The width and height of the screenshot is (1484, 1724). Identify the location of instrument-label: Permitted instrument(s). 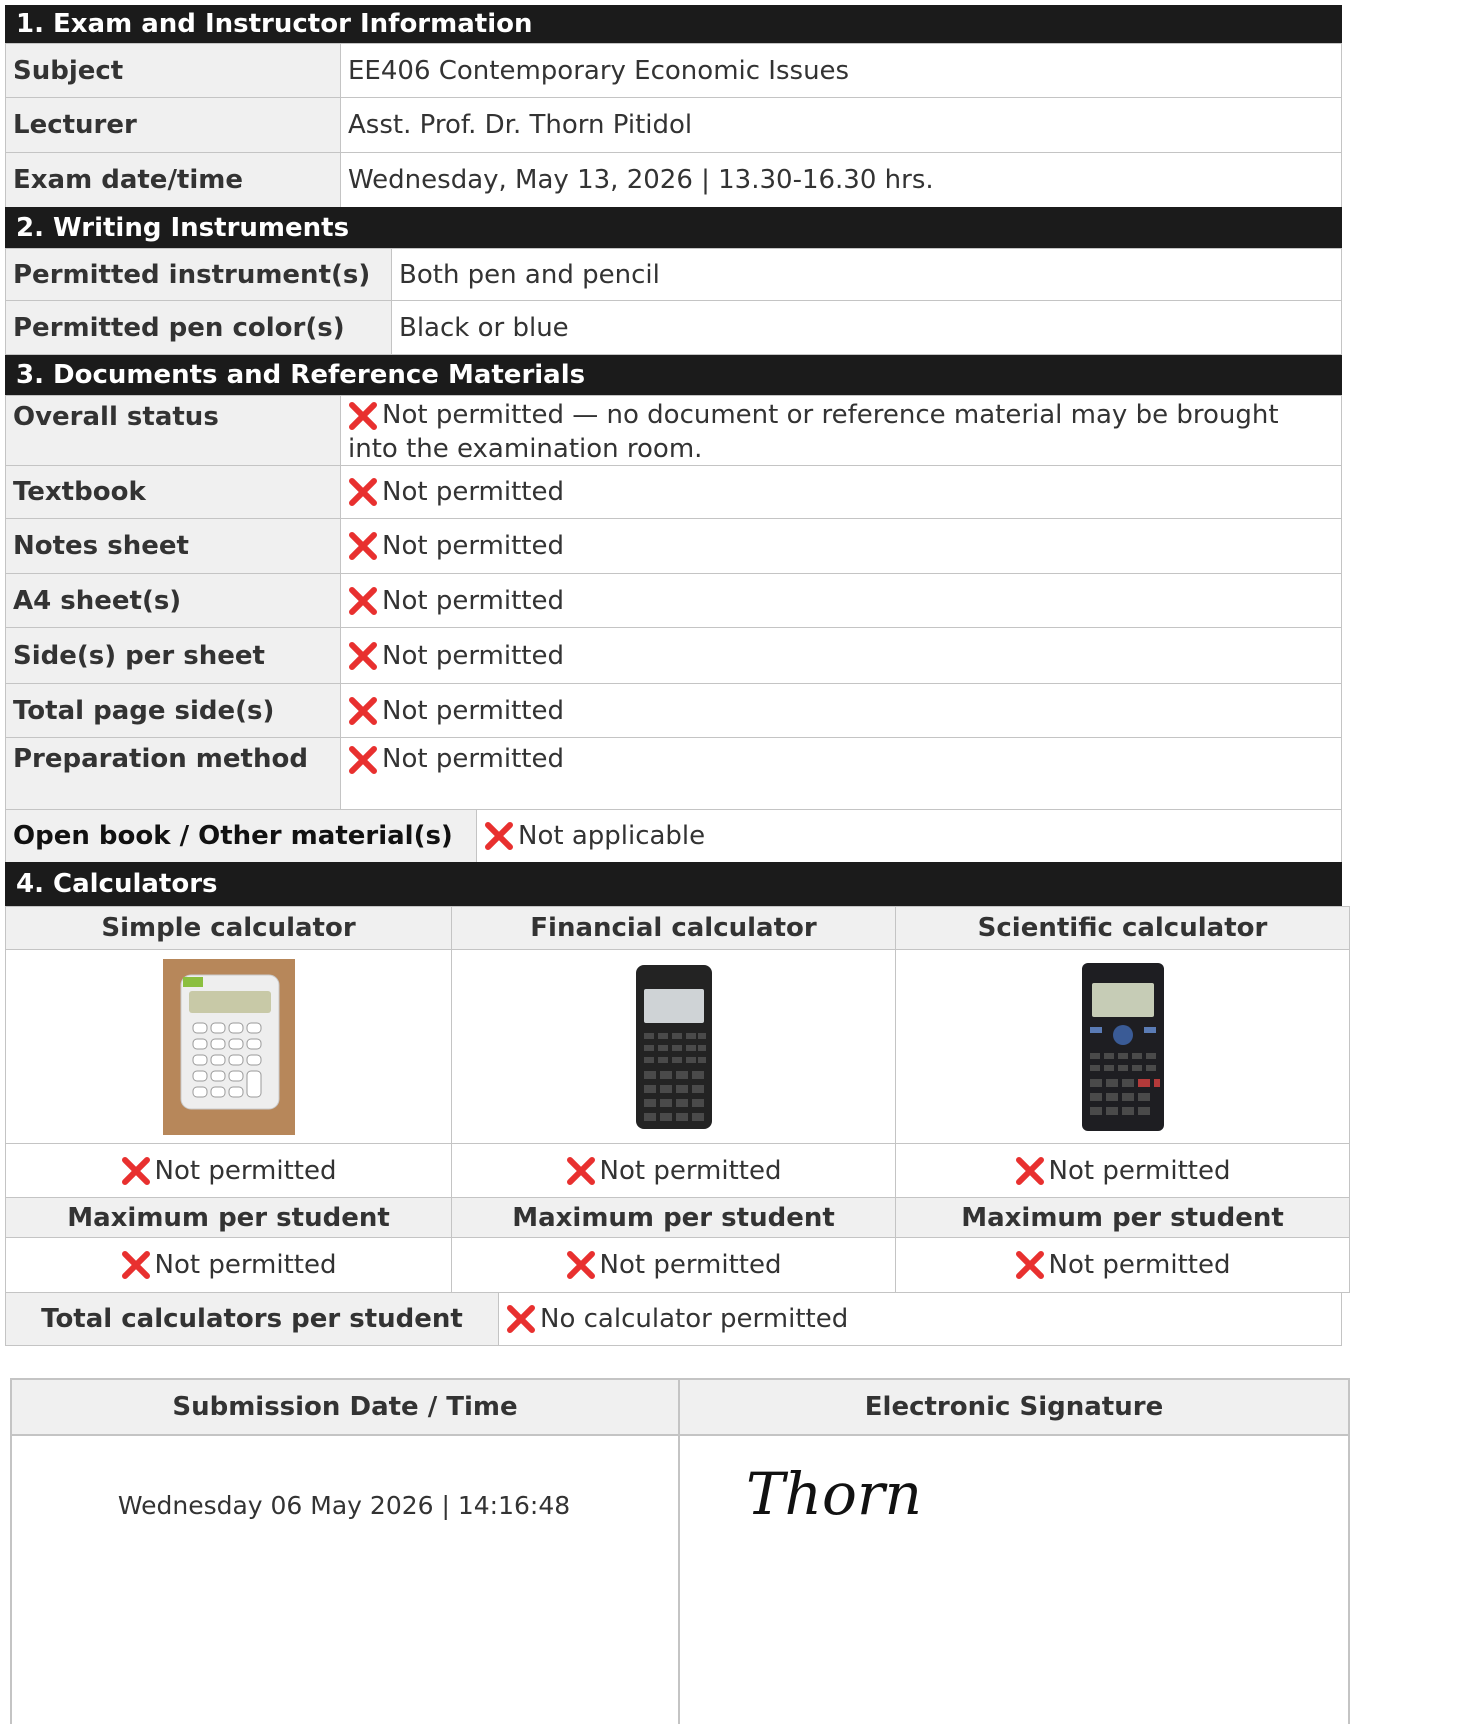
(198, 274).